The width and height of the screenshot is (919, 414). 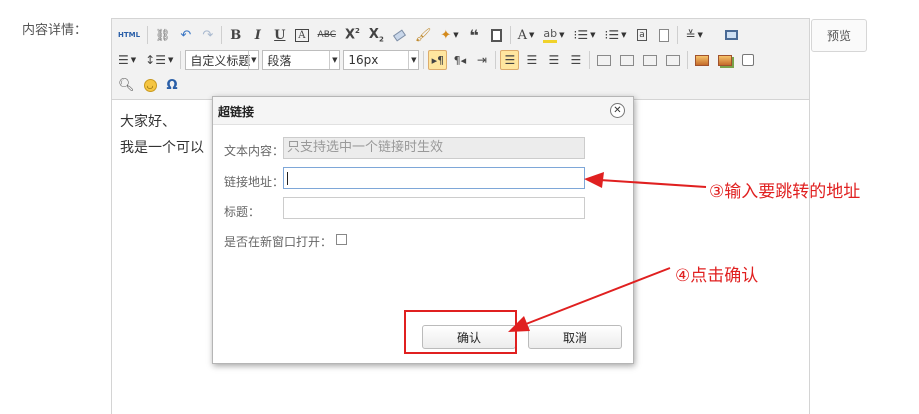 What do you see at coordinates (785, 192) in the screenshot?
I see `step3-annotation: ③输入要跳转的地址` at bounding box center [785, 192].